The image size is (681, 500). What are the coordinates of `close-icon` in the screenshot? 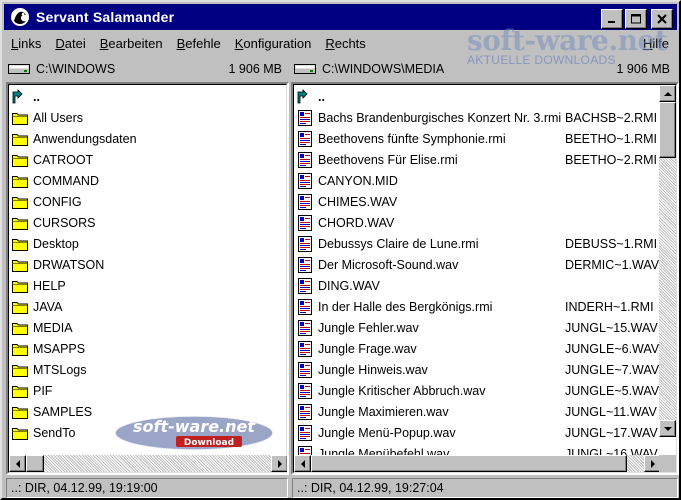 It's located at (662, 19).